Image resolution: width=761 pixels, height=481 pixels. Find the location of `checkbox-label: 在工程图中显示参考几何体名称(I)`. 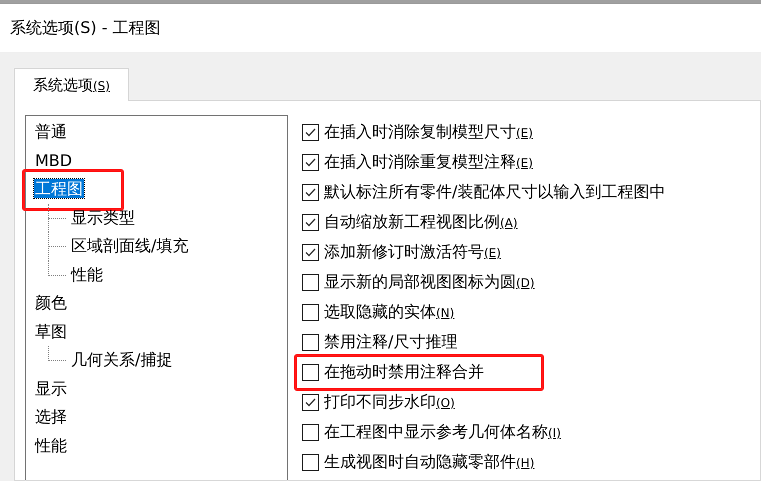

checkbox-label: 在工程图中显示参考几何体名称(I) is located at coordinates (442, 432).